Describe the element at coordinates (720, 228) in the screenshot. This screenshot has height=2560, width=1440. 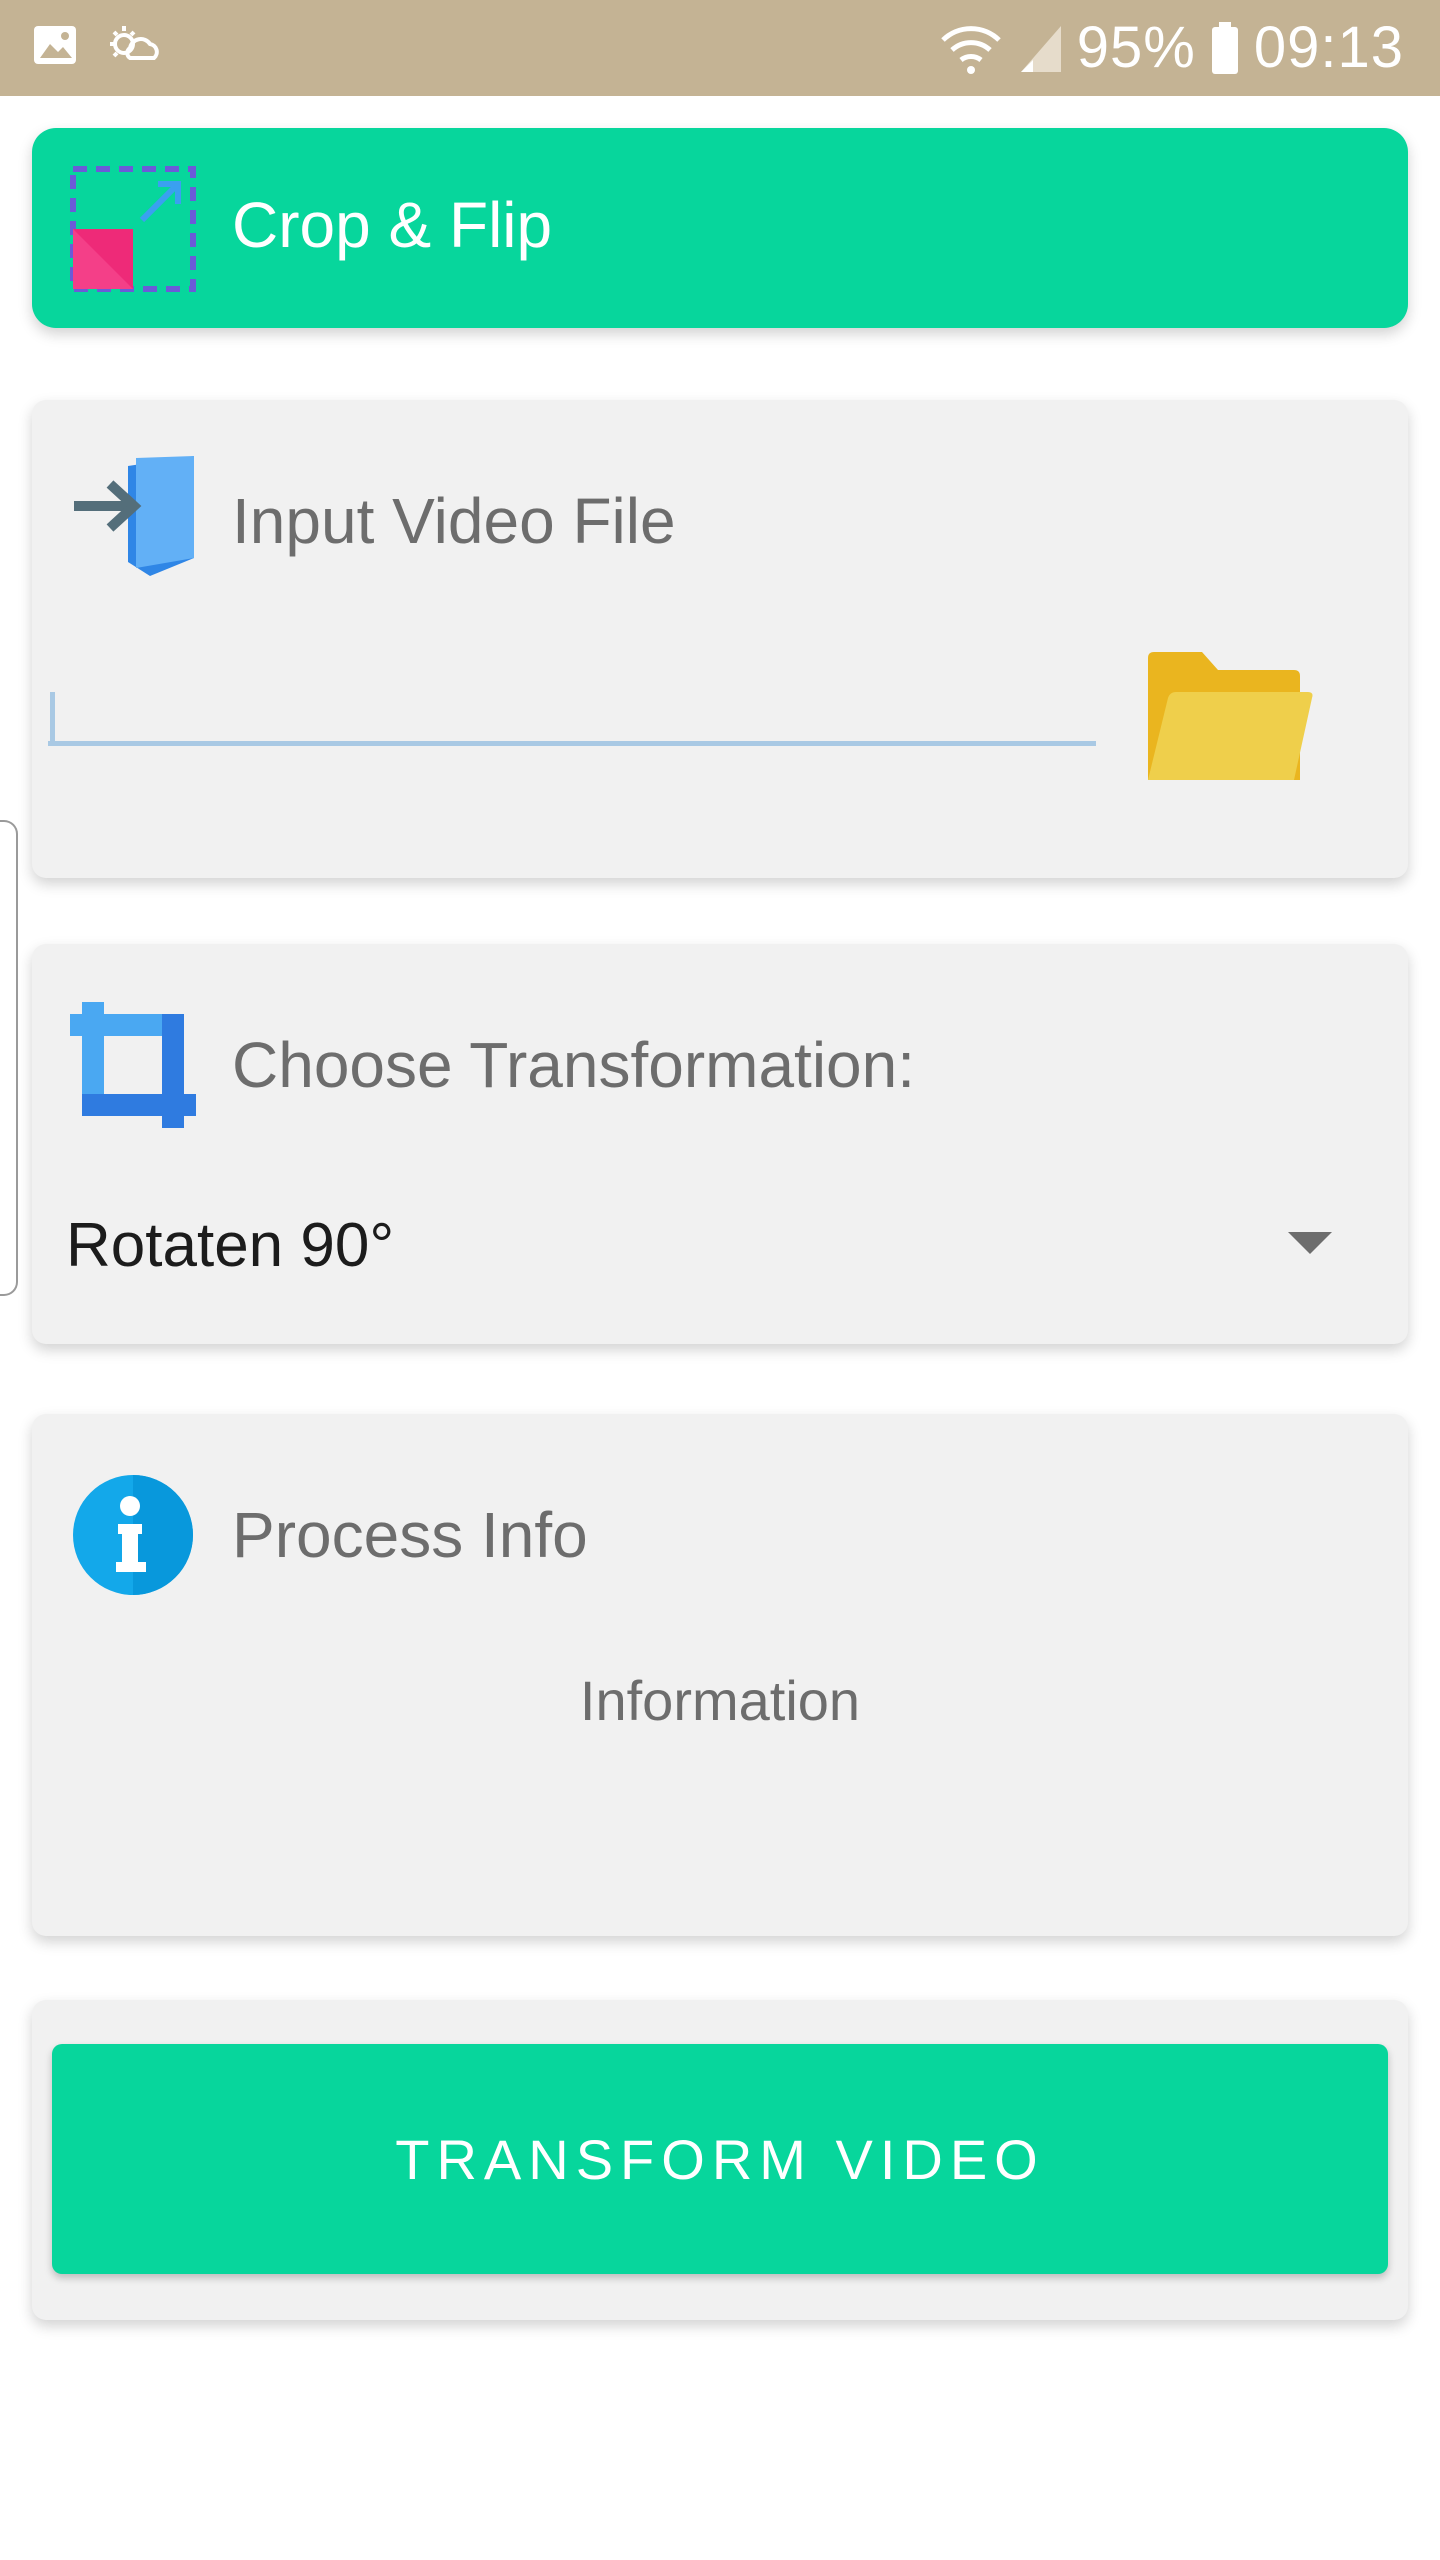
I see `app-header: Crop & Flip` at that location.